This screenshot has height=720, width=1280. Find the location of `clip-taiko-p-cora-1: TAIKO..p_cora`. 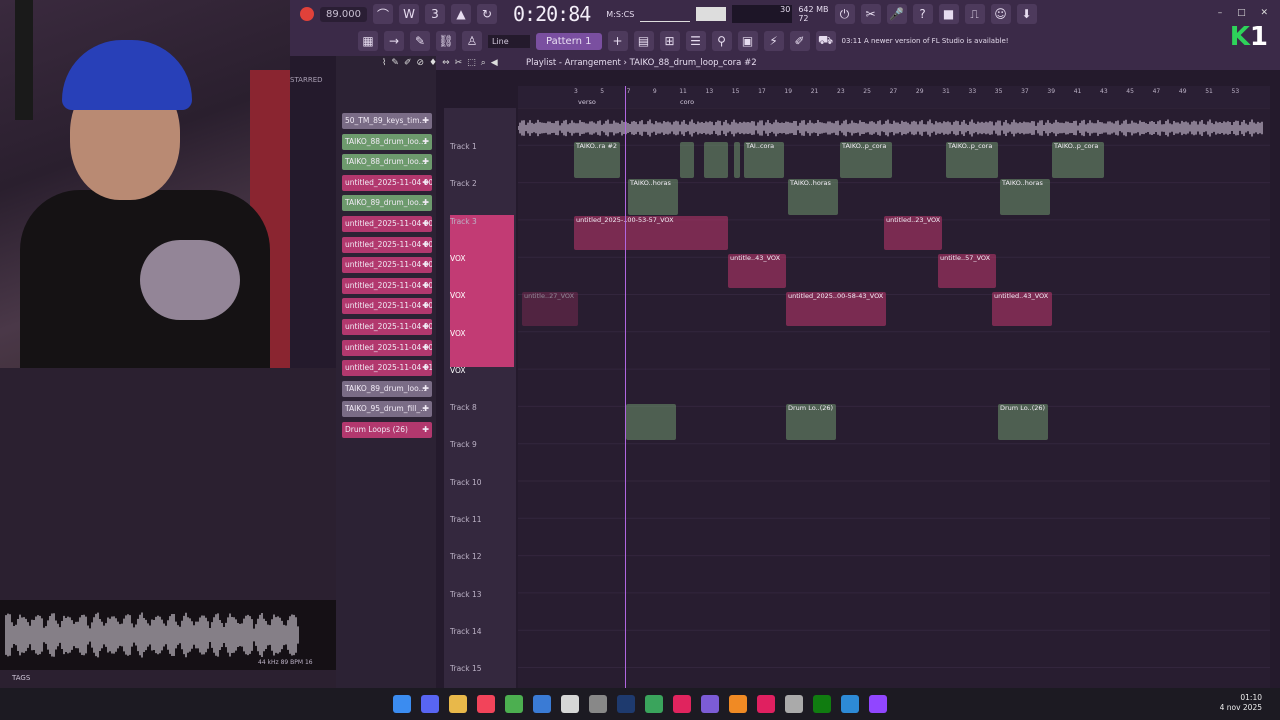

clip-taiko-p-cora-1: TAIKO..p_cora is located at coordinates (866, 160).